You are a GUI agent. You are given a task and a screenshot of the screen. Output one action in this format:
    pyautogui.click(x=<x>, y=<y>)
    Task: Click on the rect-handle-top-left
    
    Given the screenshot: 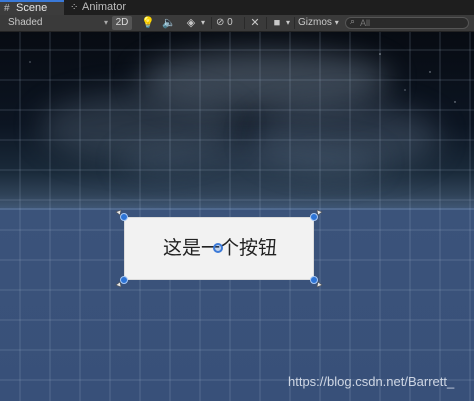 What is the action you would take?
    pyautogui.click(x=122, y=216)
    